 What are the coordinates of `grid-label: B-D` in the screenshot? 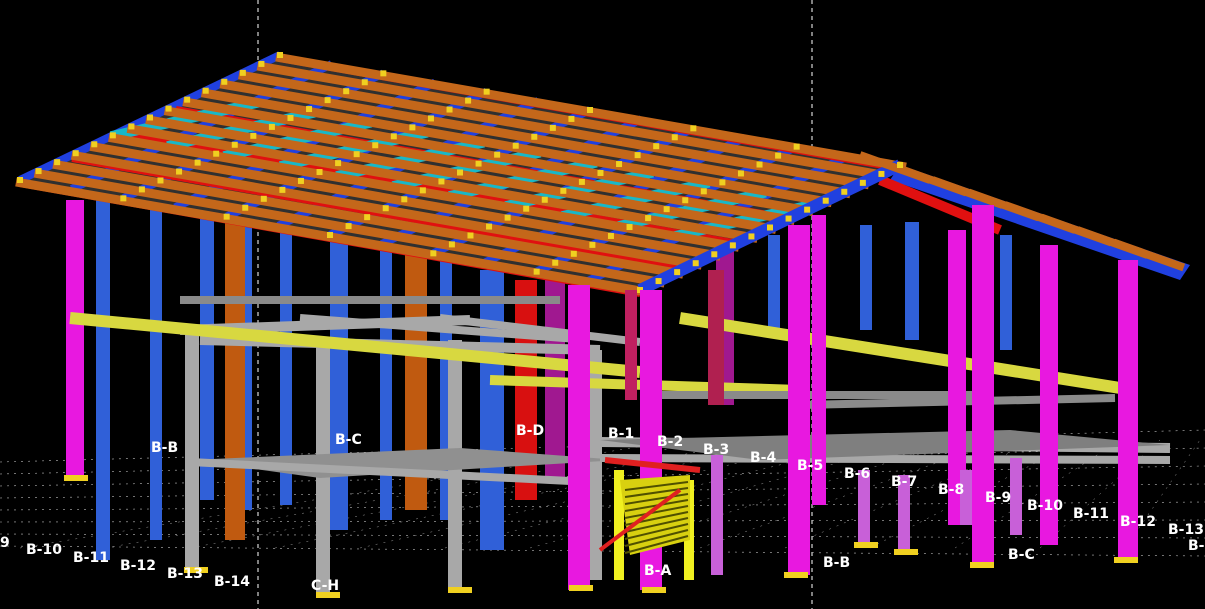 It's located at (530, 431).